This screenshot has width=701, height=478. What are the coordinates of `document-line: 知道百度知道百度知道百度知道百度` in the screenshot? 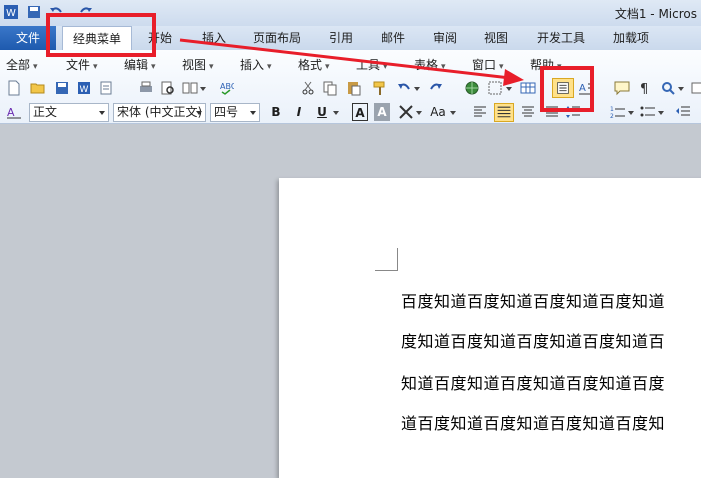 It's located at (533, 383).